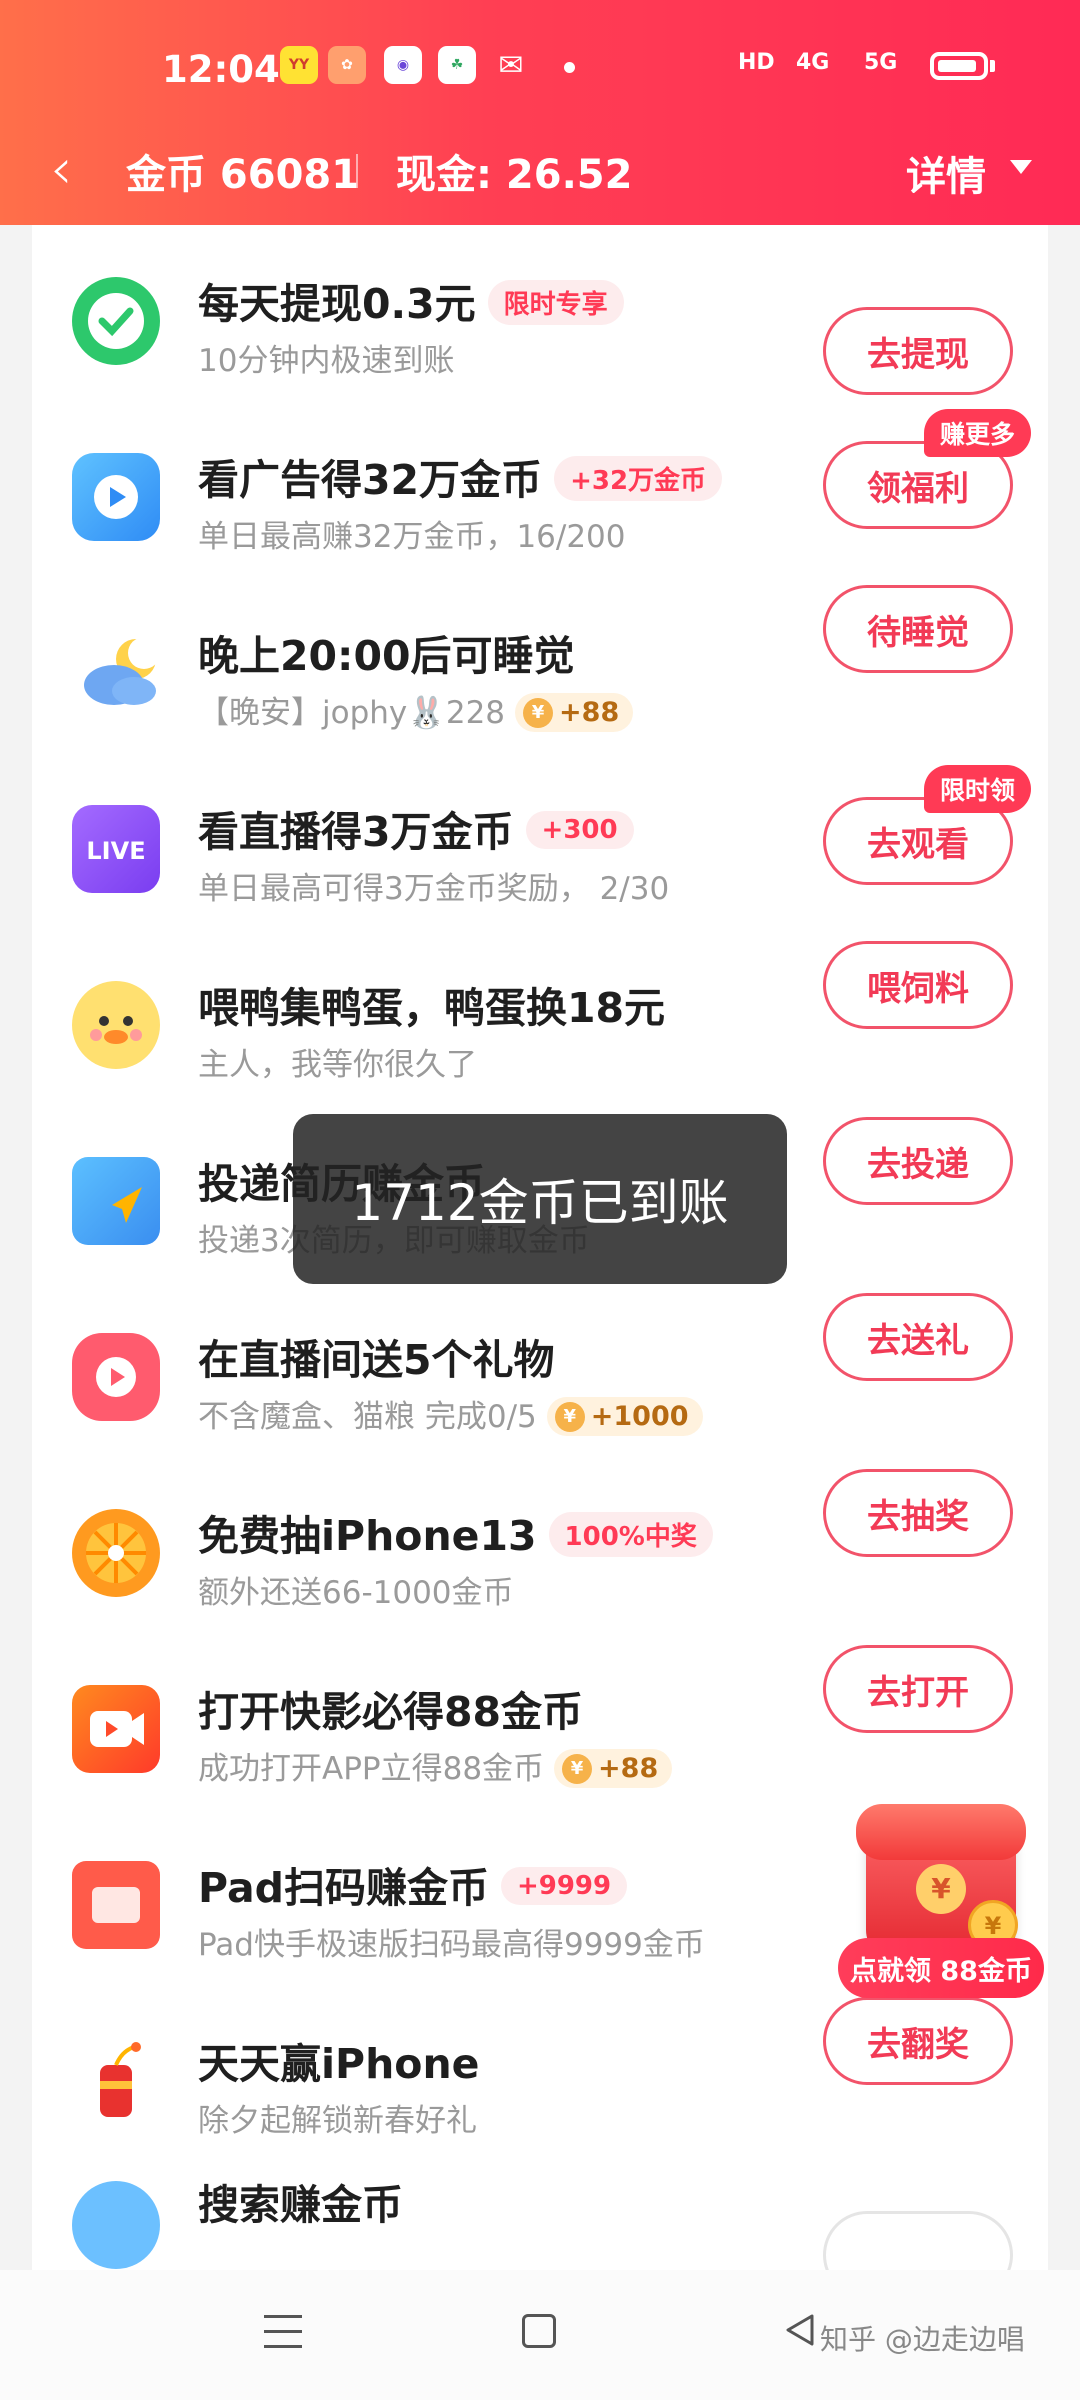 The width and height of the screenshot is (1080, 2400). Describe the element at coordinates (300, 2205) in the screenshot. I see `task-title: 搜索赚金币` at that location.